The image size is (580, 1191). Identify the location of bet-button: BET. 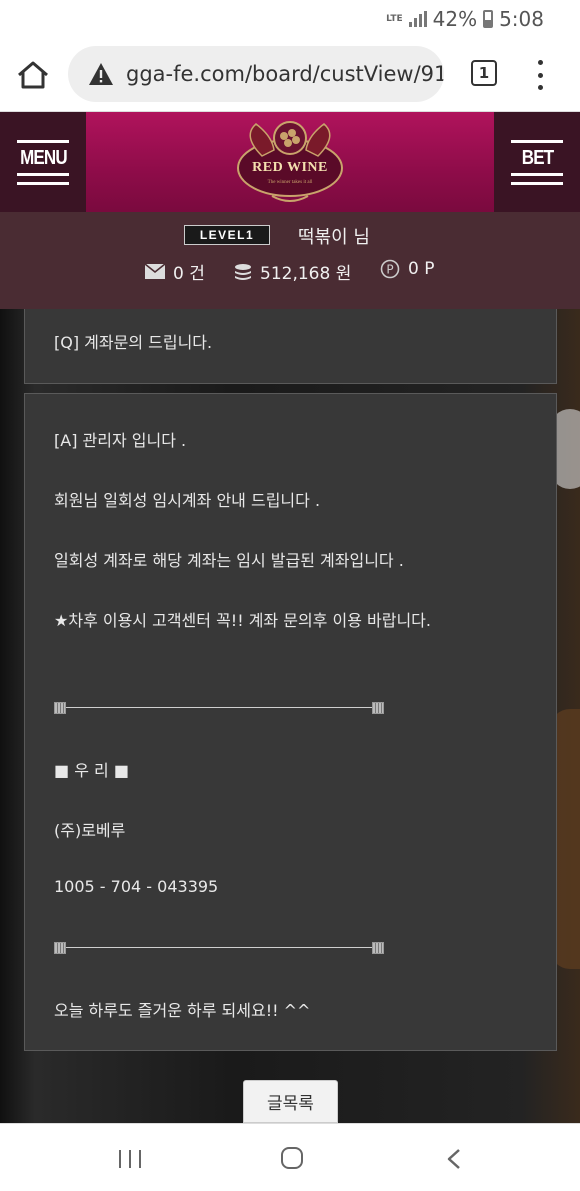
(537, 162).